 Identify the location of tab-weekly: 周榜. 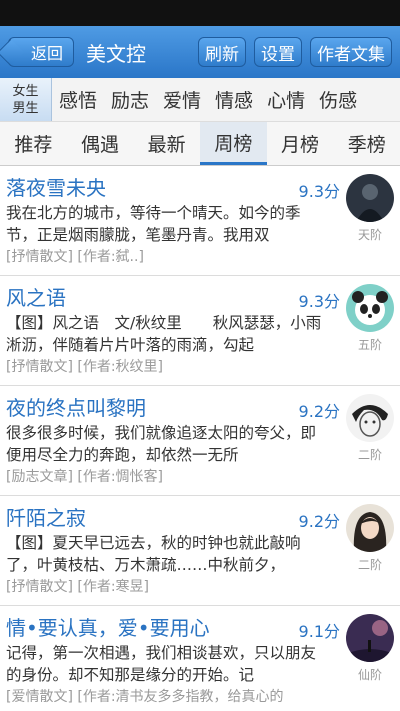
(233, 143).